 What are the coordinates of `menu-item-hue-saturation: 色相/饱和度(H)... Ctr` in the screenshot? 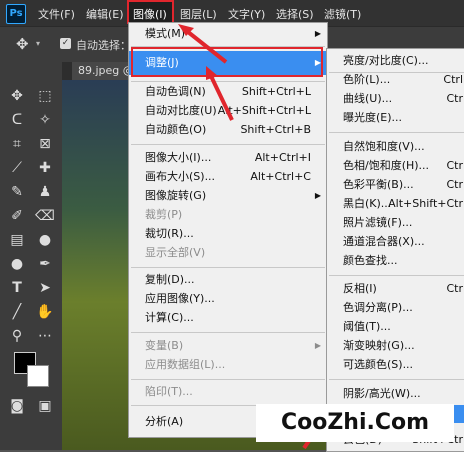 It's located at (395, 166).